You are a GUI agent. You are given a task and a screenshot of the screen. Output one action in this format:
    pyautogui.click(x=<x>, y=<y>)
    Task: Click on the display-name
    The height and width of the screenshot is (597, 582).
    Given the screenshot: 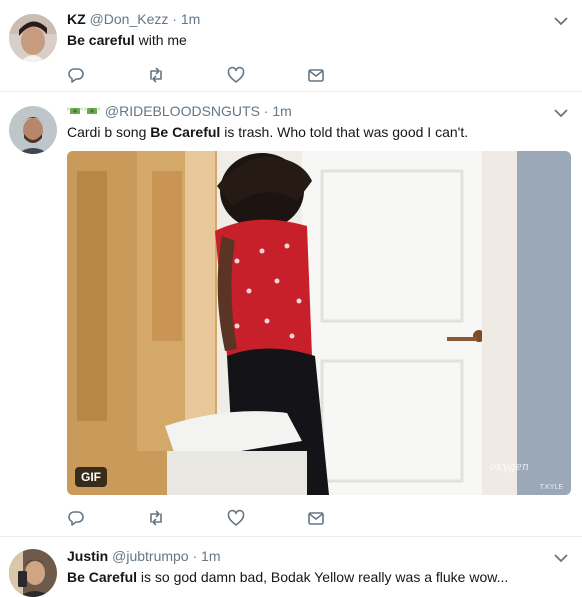 What is the action you would take?
    pyautogui.click(x=86, y=111)
    